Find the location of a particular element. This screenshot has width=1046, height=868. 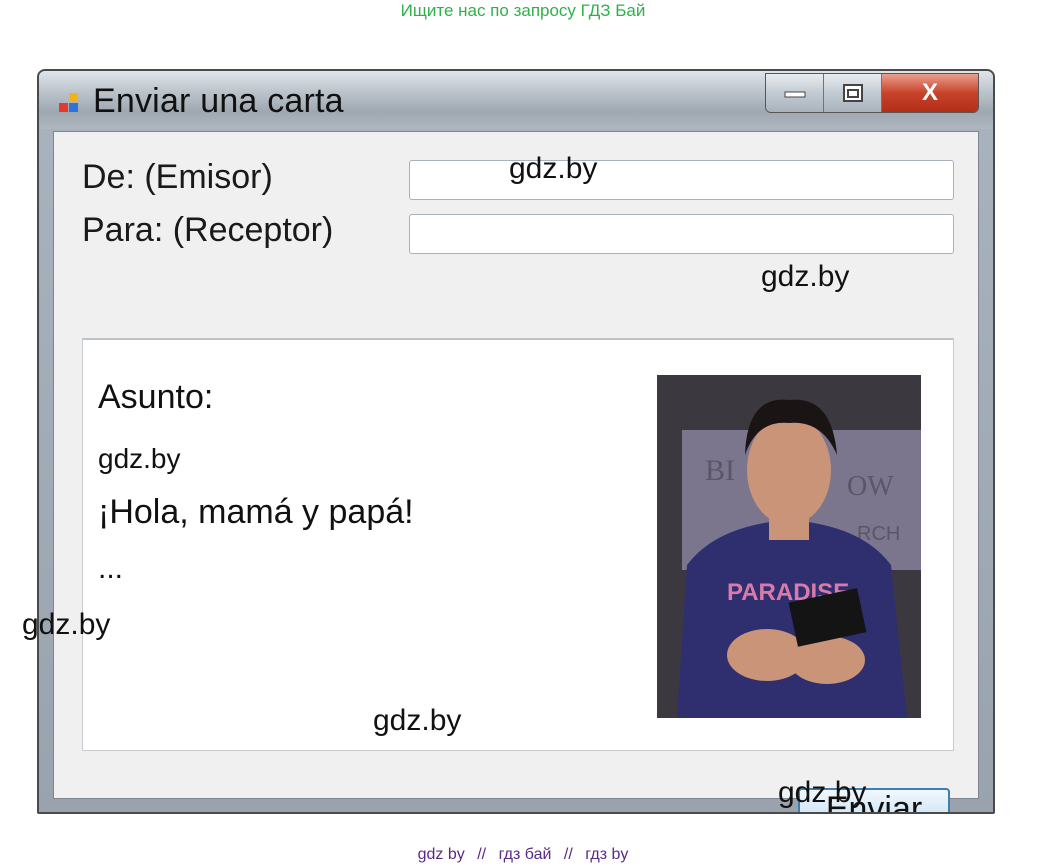

minimize-button is located at coordinates (795, 93).